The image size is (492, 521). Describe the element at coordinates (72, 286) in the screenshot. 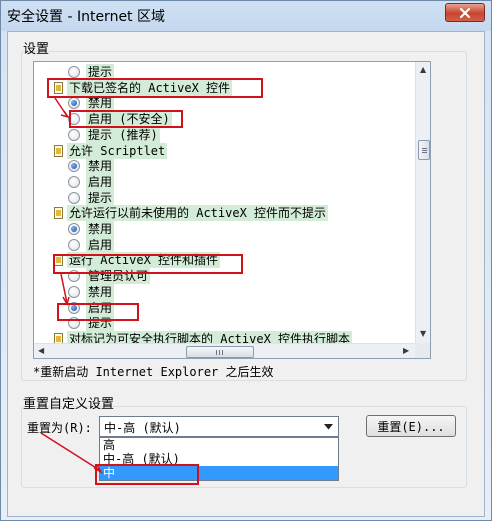

I see `annotation-arrows` at that location.